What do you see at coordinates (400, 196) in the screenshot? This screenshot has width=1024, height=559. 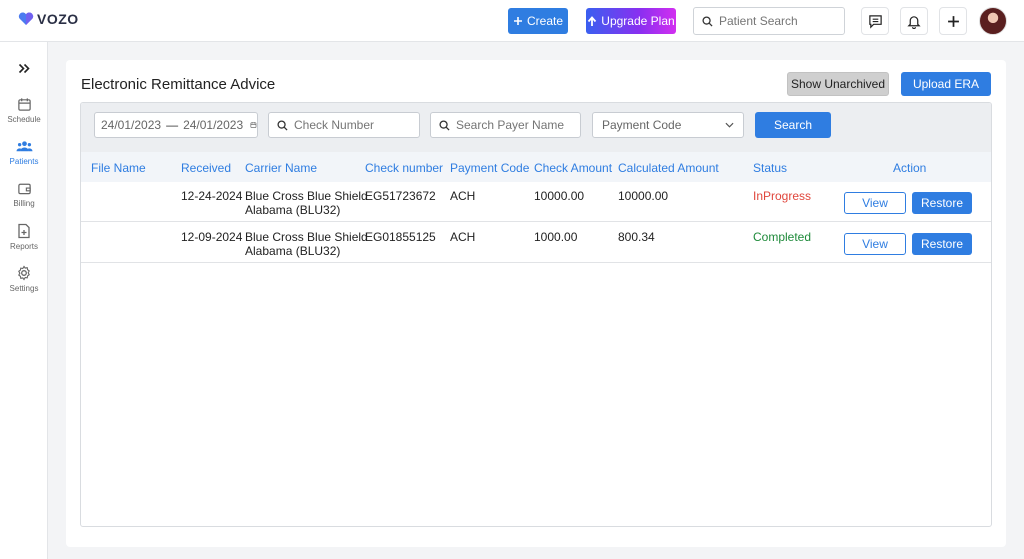 I see `cell-check-number: EG51723672` at bounding box center [400, 196].